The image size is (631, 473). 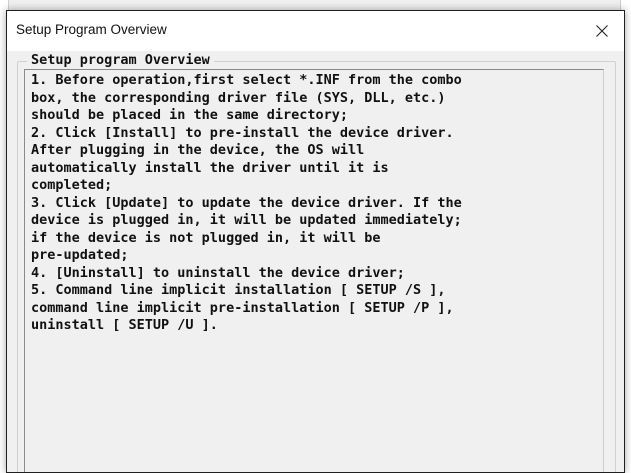 What do you see at coordinates (124, 325) in the screenshot?
I see `overview-text-line: uninstall [ SETUP /U ].` at bounding box center [124, 325].